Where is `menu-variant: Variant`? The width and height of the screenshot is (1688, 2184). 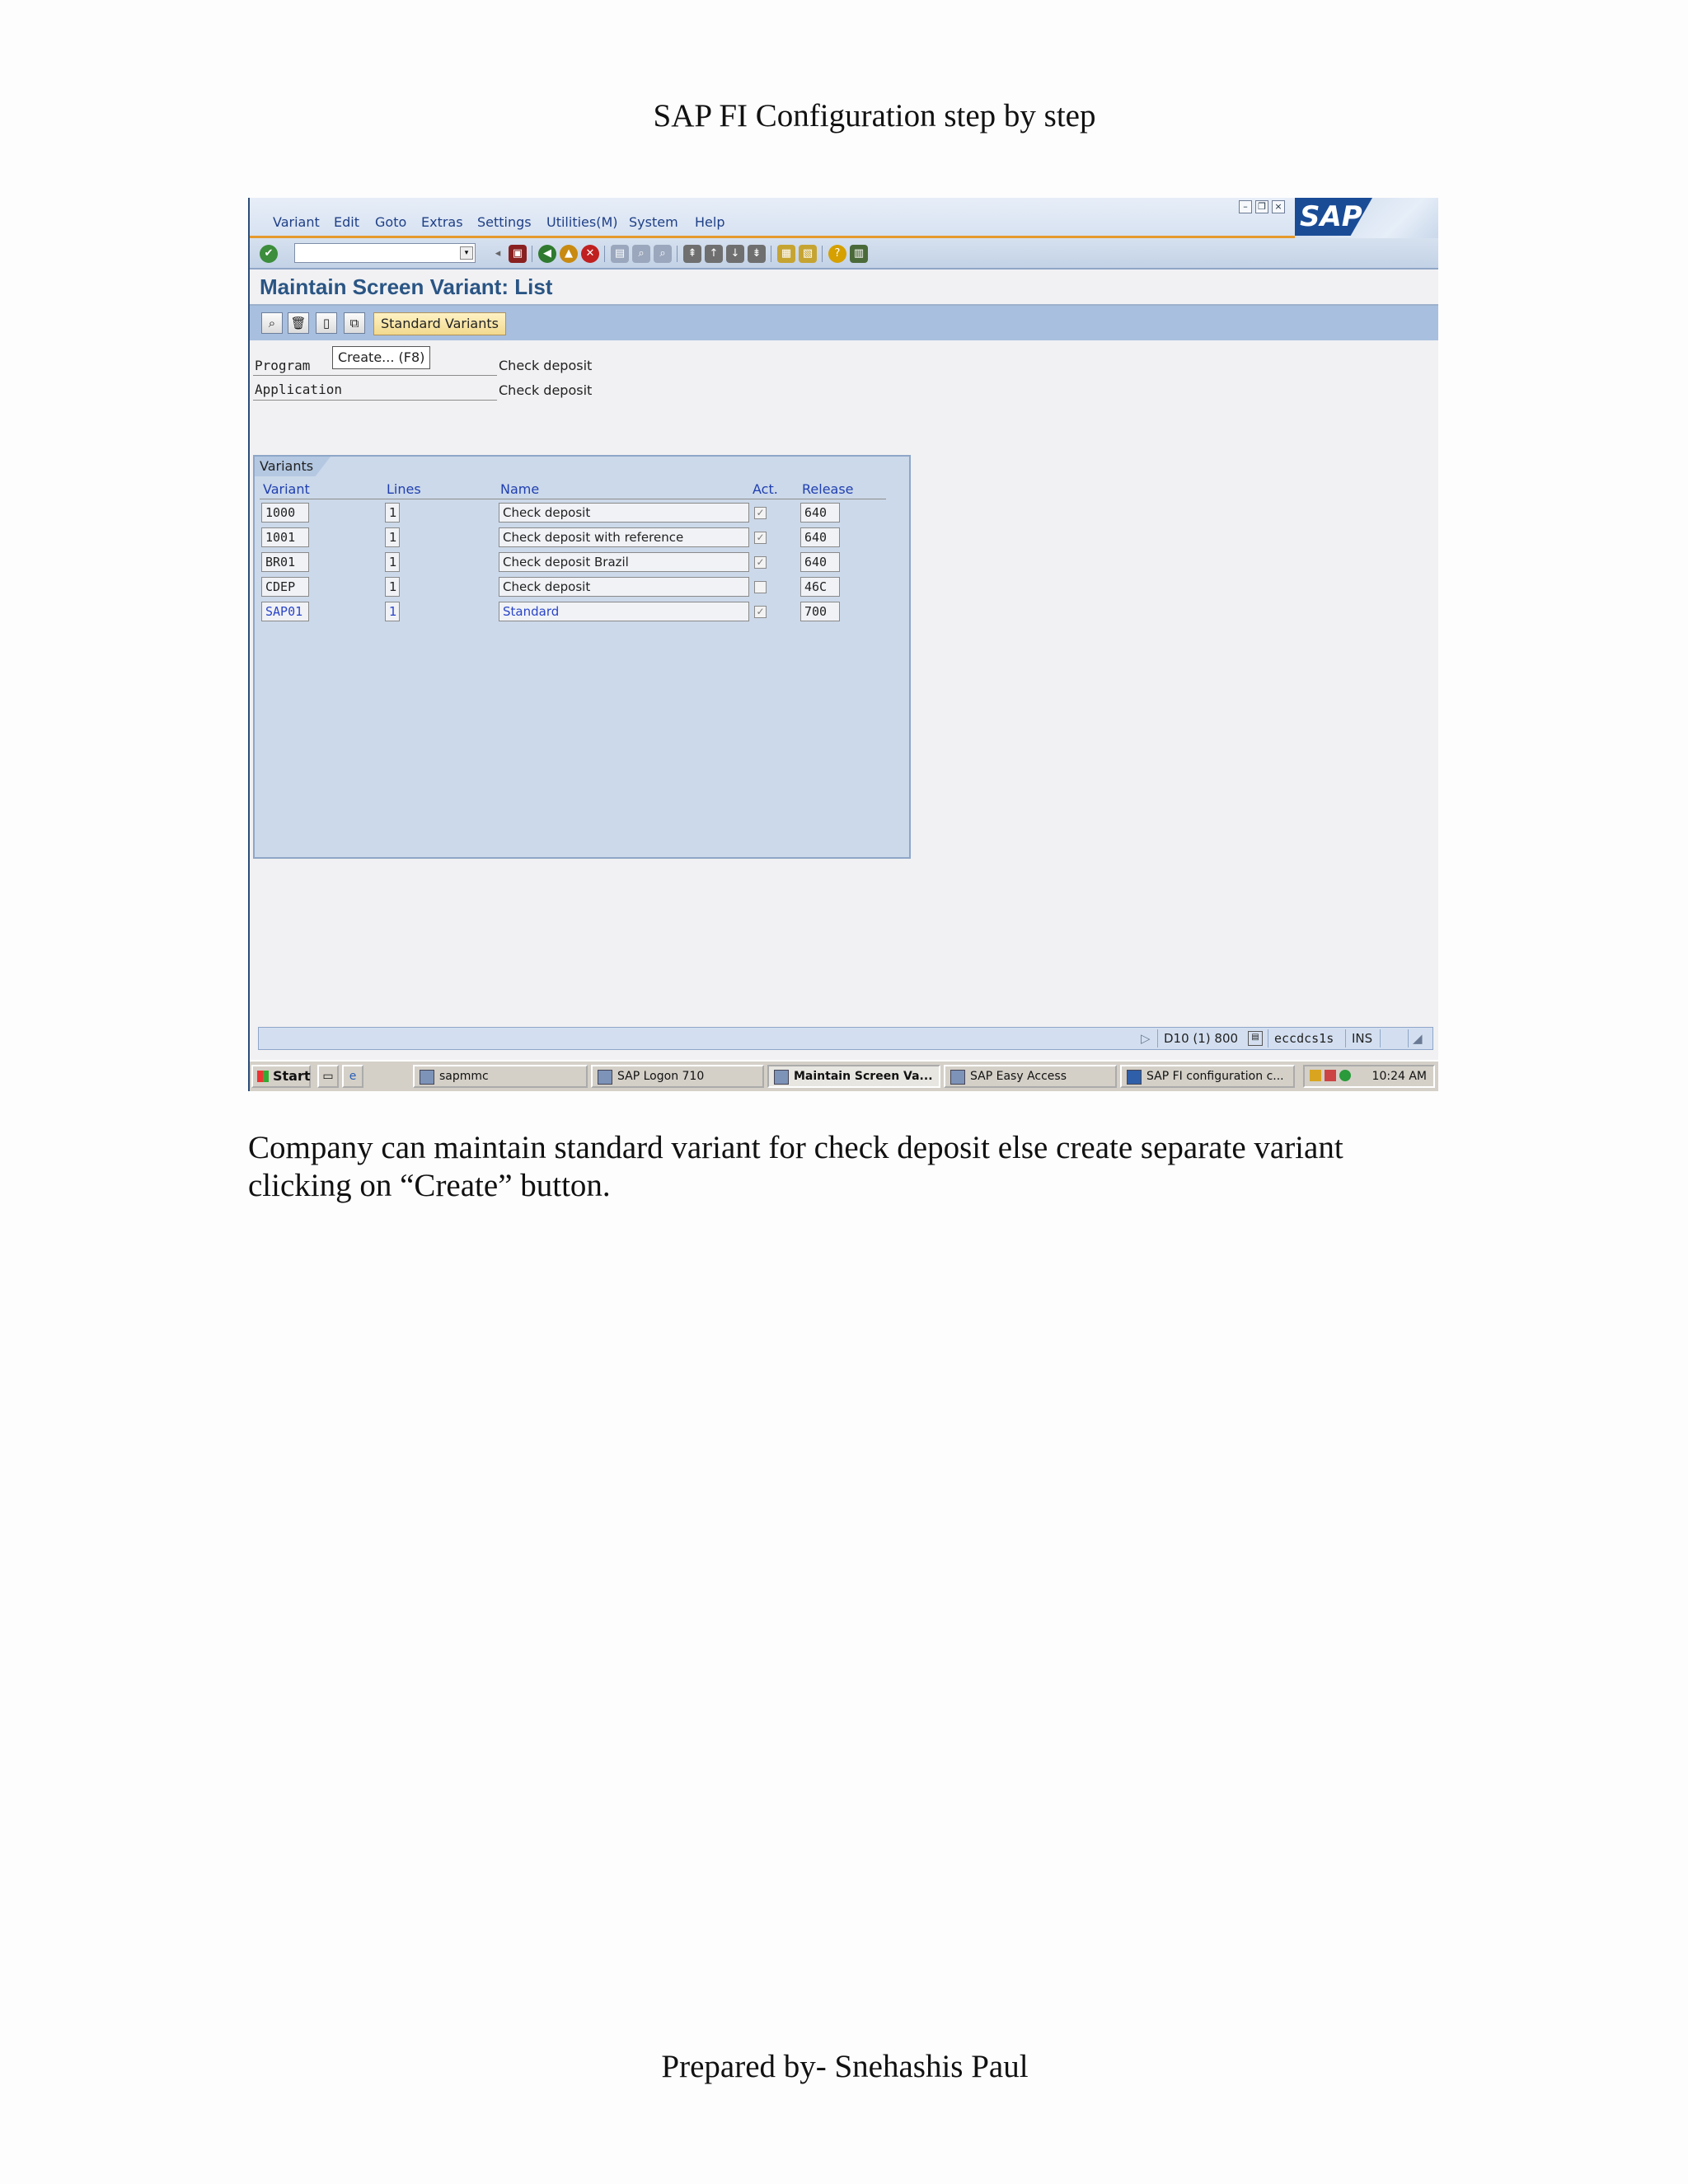
menu-variant: Variant is located at coordinates (296, 222).